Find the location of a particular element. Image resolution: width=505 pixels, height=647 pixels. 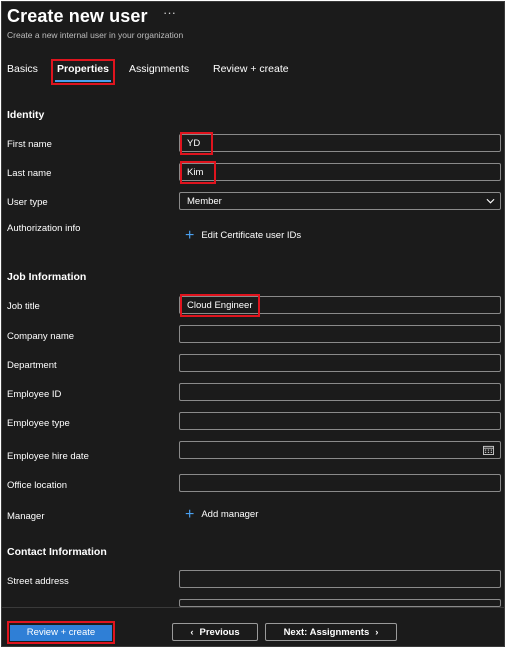

department-label: Department is located at coordinates (32, 365).